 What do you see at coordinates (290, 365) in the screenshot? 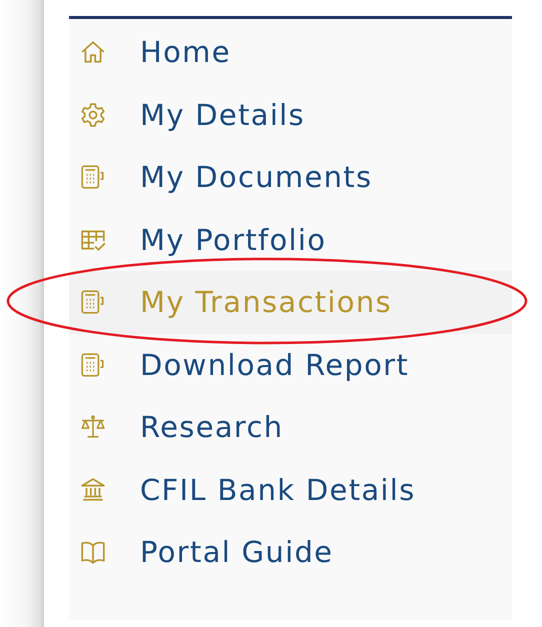
I see `menu-item: Download Report` at bounding box center [290, 365].